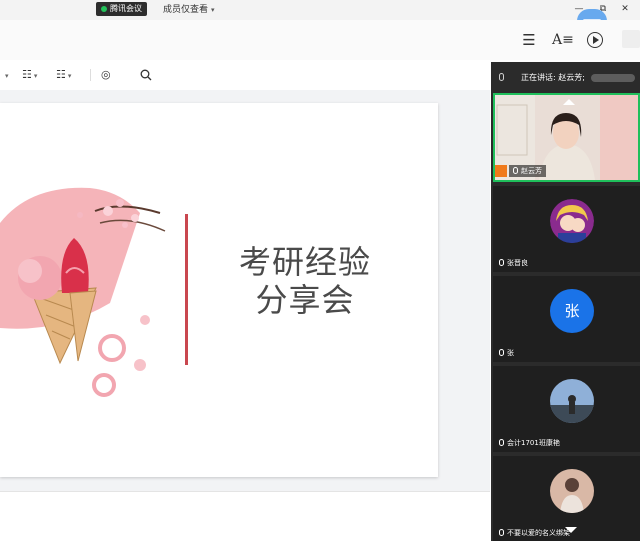 The image size is (640, 541). I want to click on numbered-list-button: ☷ ▾, so click(63, 75).